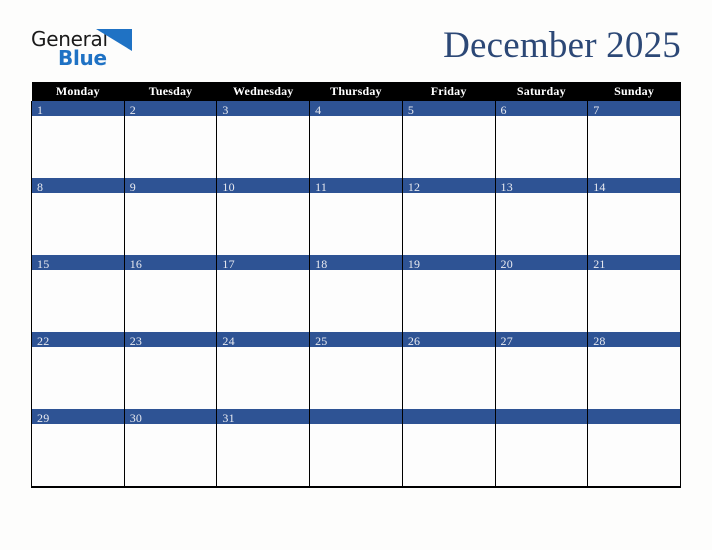 This screenshot has width=712, height=550. I want to click on calendar-day-cell: 11, so click(356, 216).